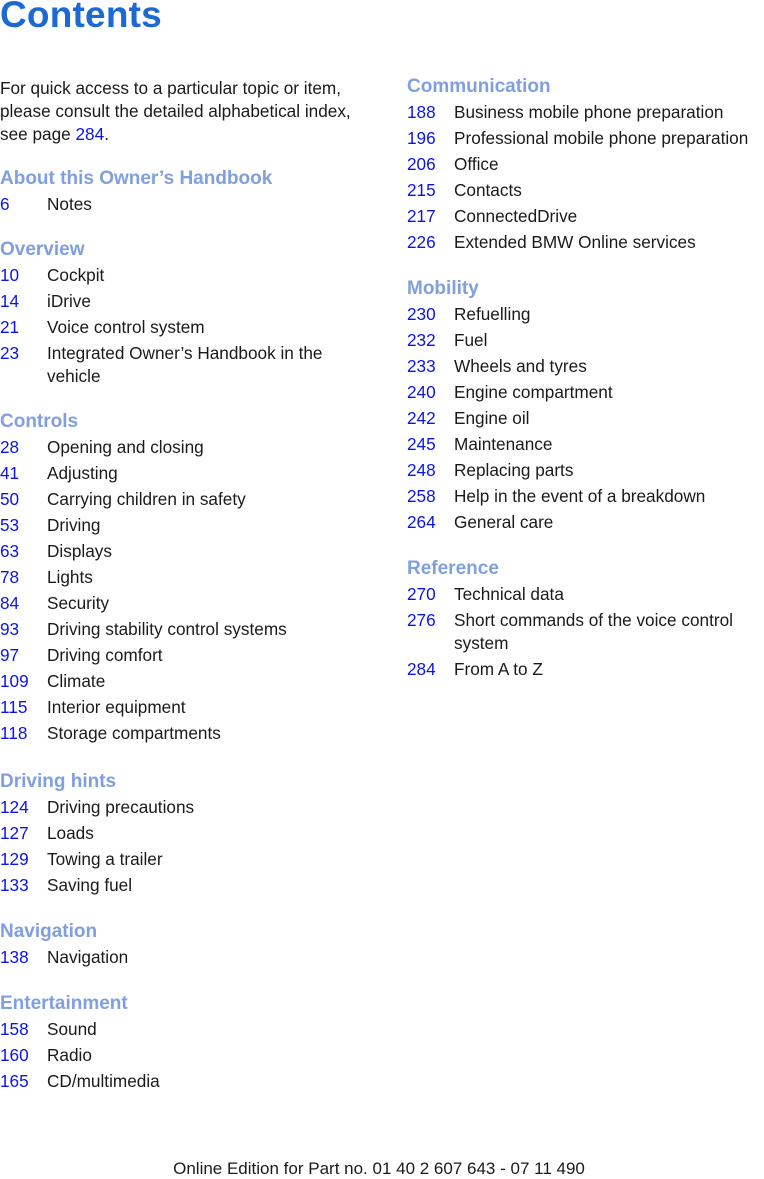  What do you see at coordinates (430, 366) in the screenshot?
I see `page-number-link: 233` at bounding box center [430, 366].